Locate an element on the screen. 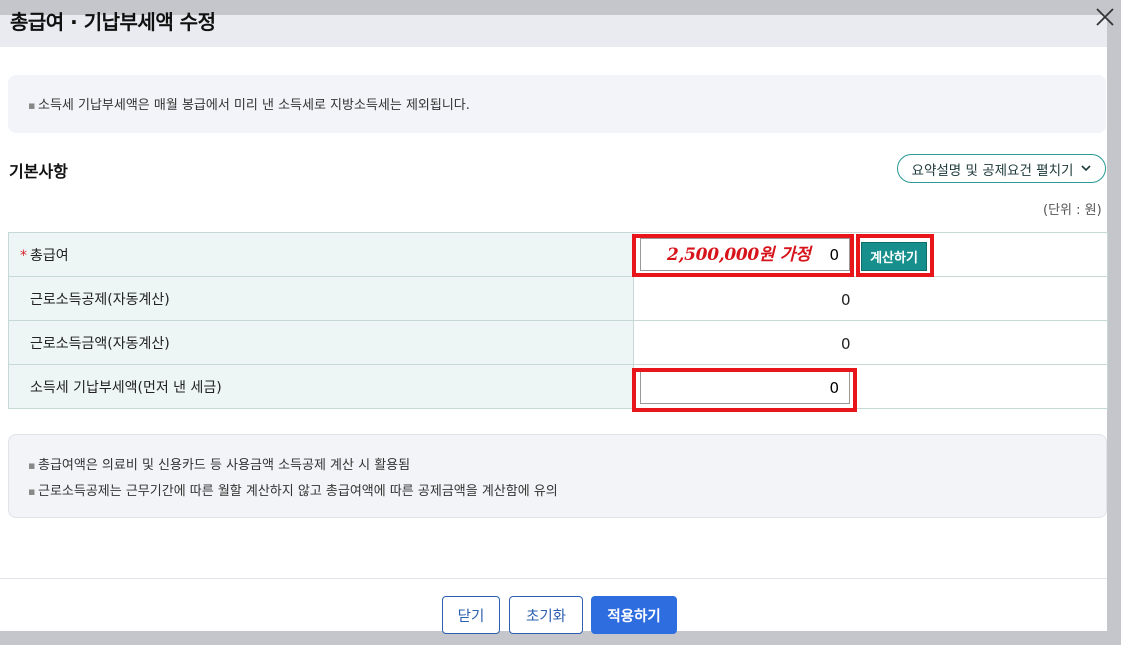  table-row: * 총급여 is located at coordinates (558, 254).